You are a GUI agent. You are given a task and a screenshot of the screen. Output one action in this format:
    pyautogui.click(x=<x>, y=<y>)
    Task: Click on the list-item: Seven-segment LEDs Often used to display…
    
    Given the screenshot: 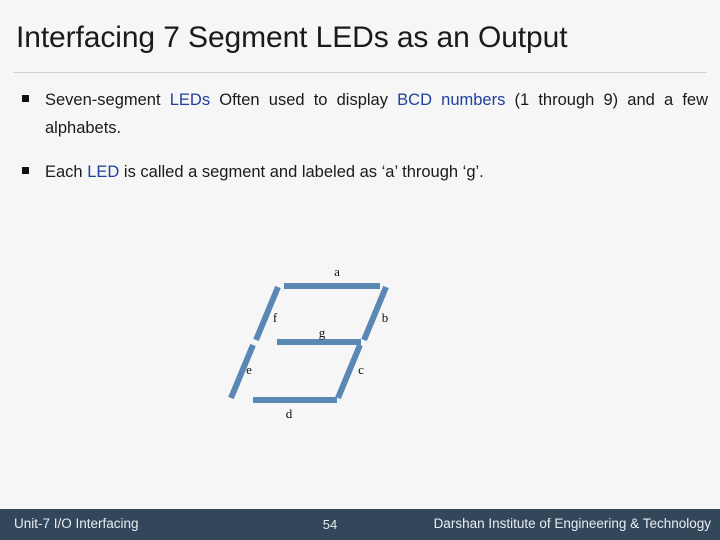 What is the action you would take?
    pyautogui.click(x=360, y=114)
    